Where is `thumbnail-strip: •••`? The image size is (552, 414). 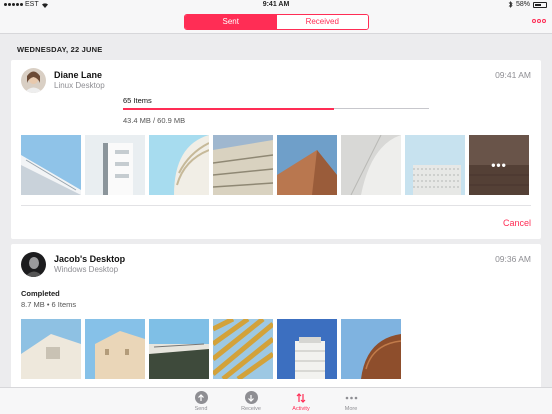
thumbnail-strip: ••• is located at coordinates (275, 165).